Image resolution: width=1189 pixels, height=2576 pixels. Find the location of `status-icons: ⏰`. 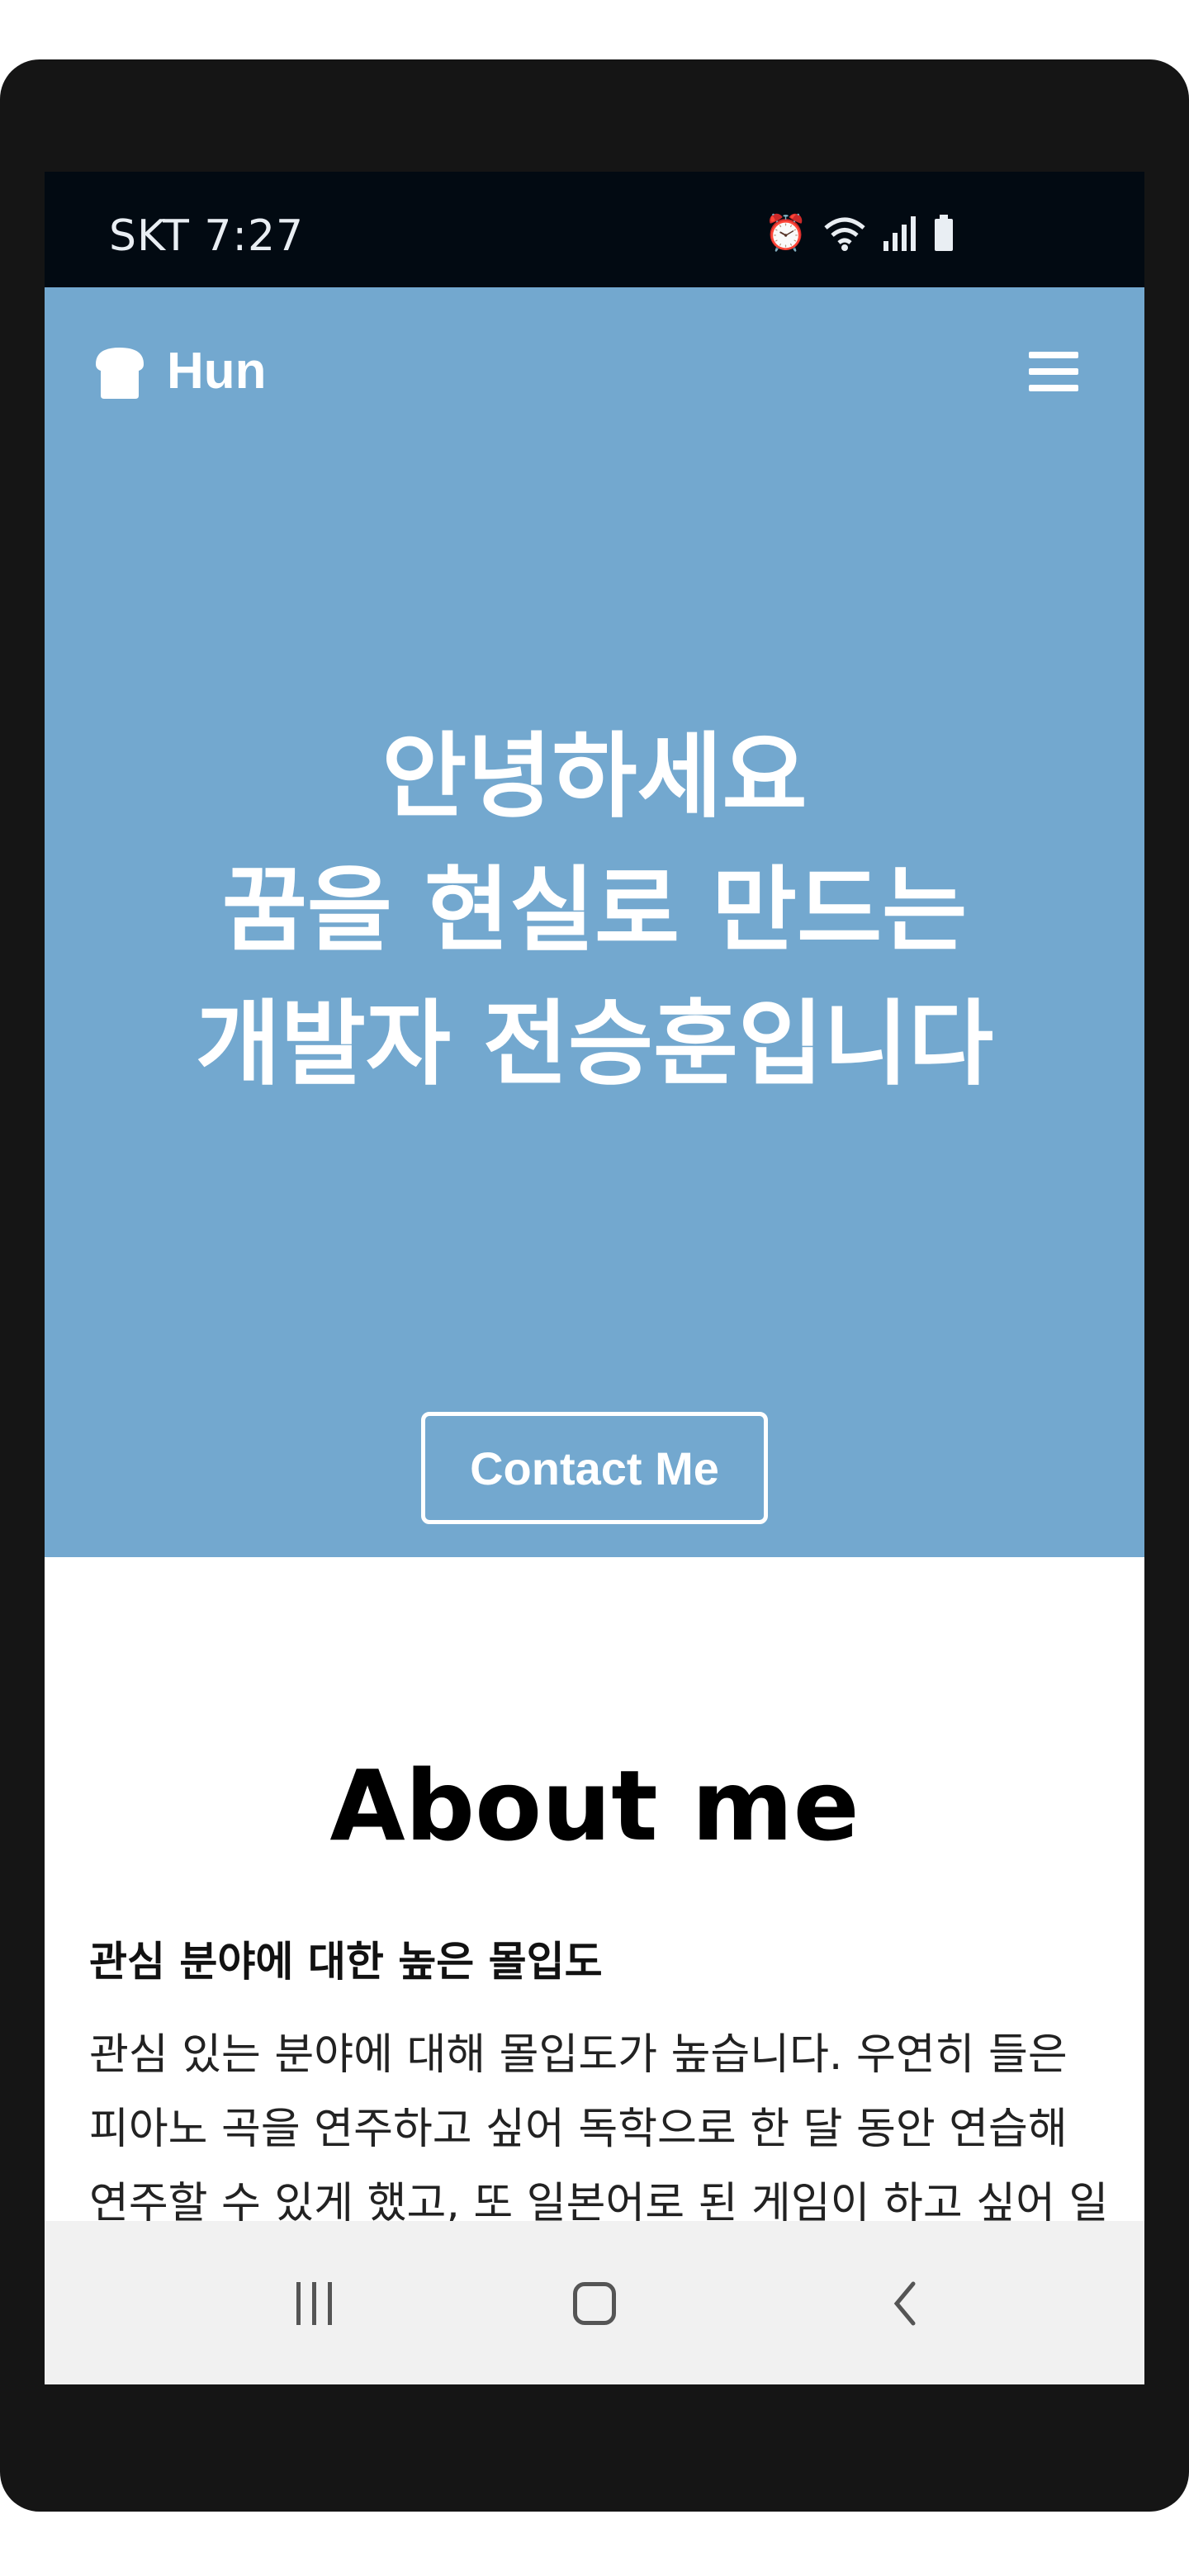

status-icons: ⏰ is located at coordinates (860, 233).